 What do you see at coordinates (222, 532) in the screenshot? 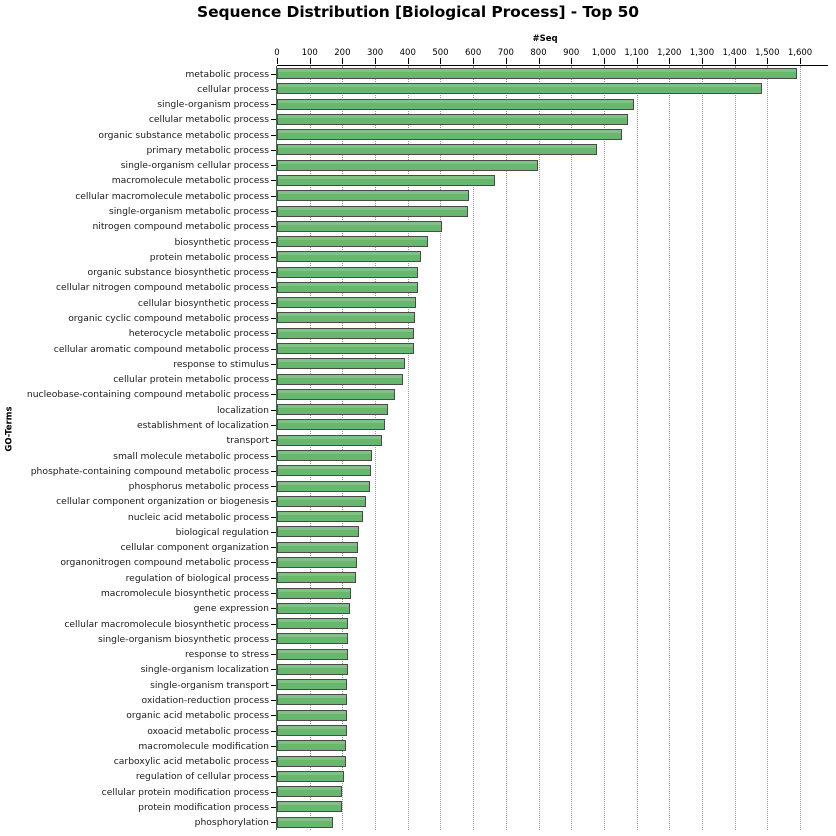
I see `category-label: biological regulation` at bounding box center [222, 532].